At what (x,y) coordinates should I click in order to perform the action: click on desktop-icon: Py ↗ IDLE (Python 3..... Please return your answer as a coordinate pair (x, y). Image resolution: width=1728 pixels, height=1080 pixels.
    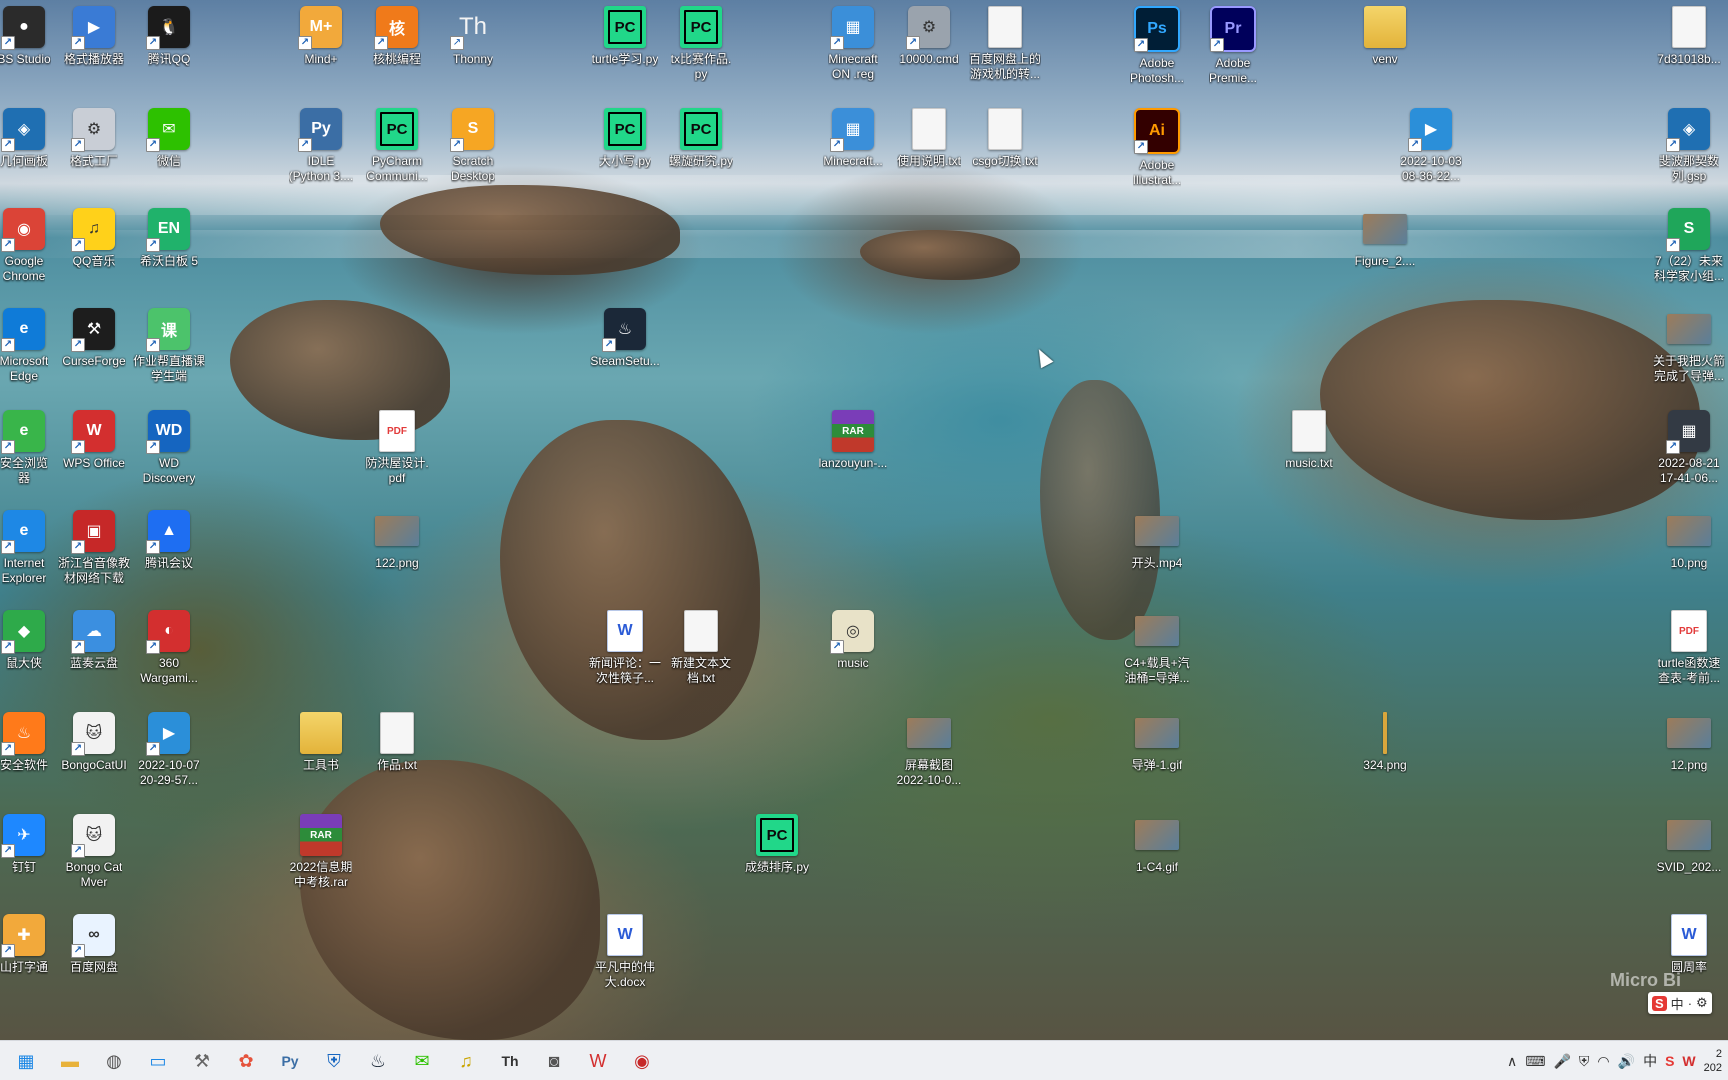
    Looking at the image, I should click on (321, 146).